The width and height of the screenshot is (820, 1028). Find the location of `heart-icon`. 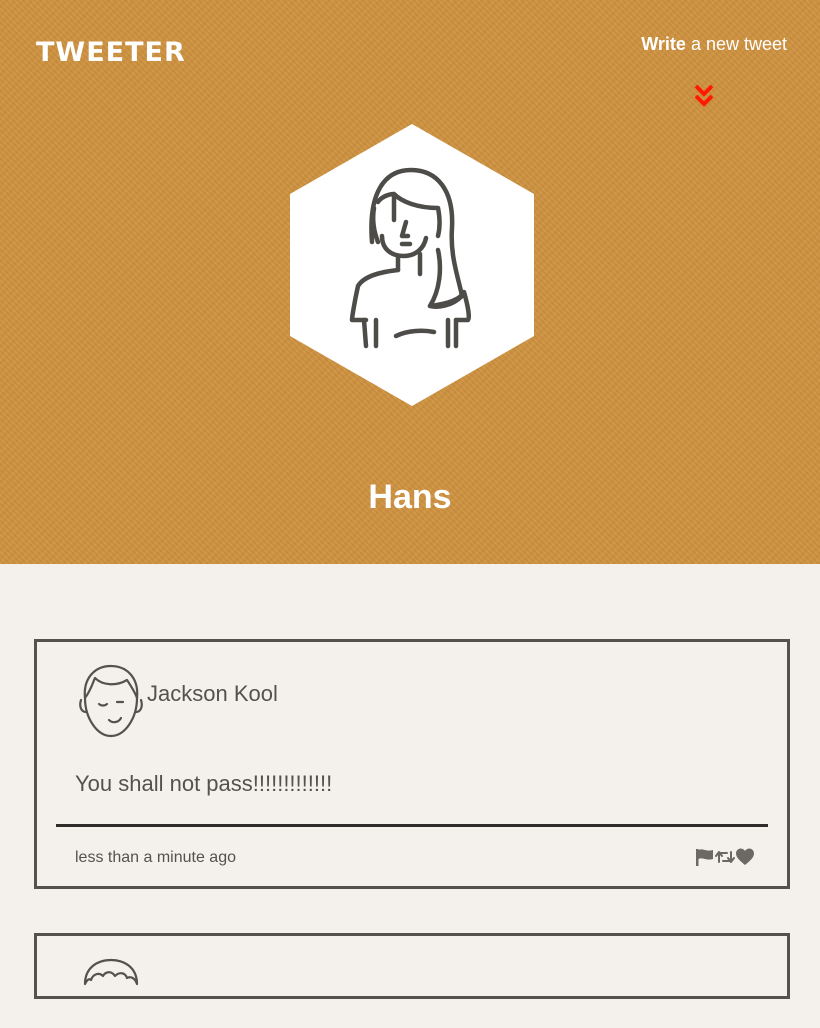

heart-icon is located at coordinates (745, 857).